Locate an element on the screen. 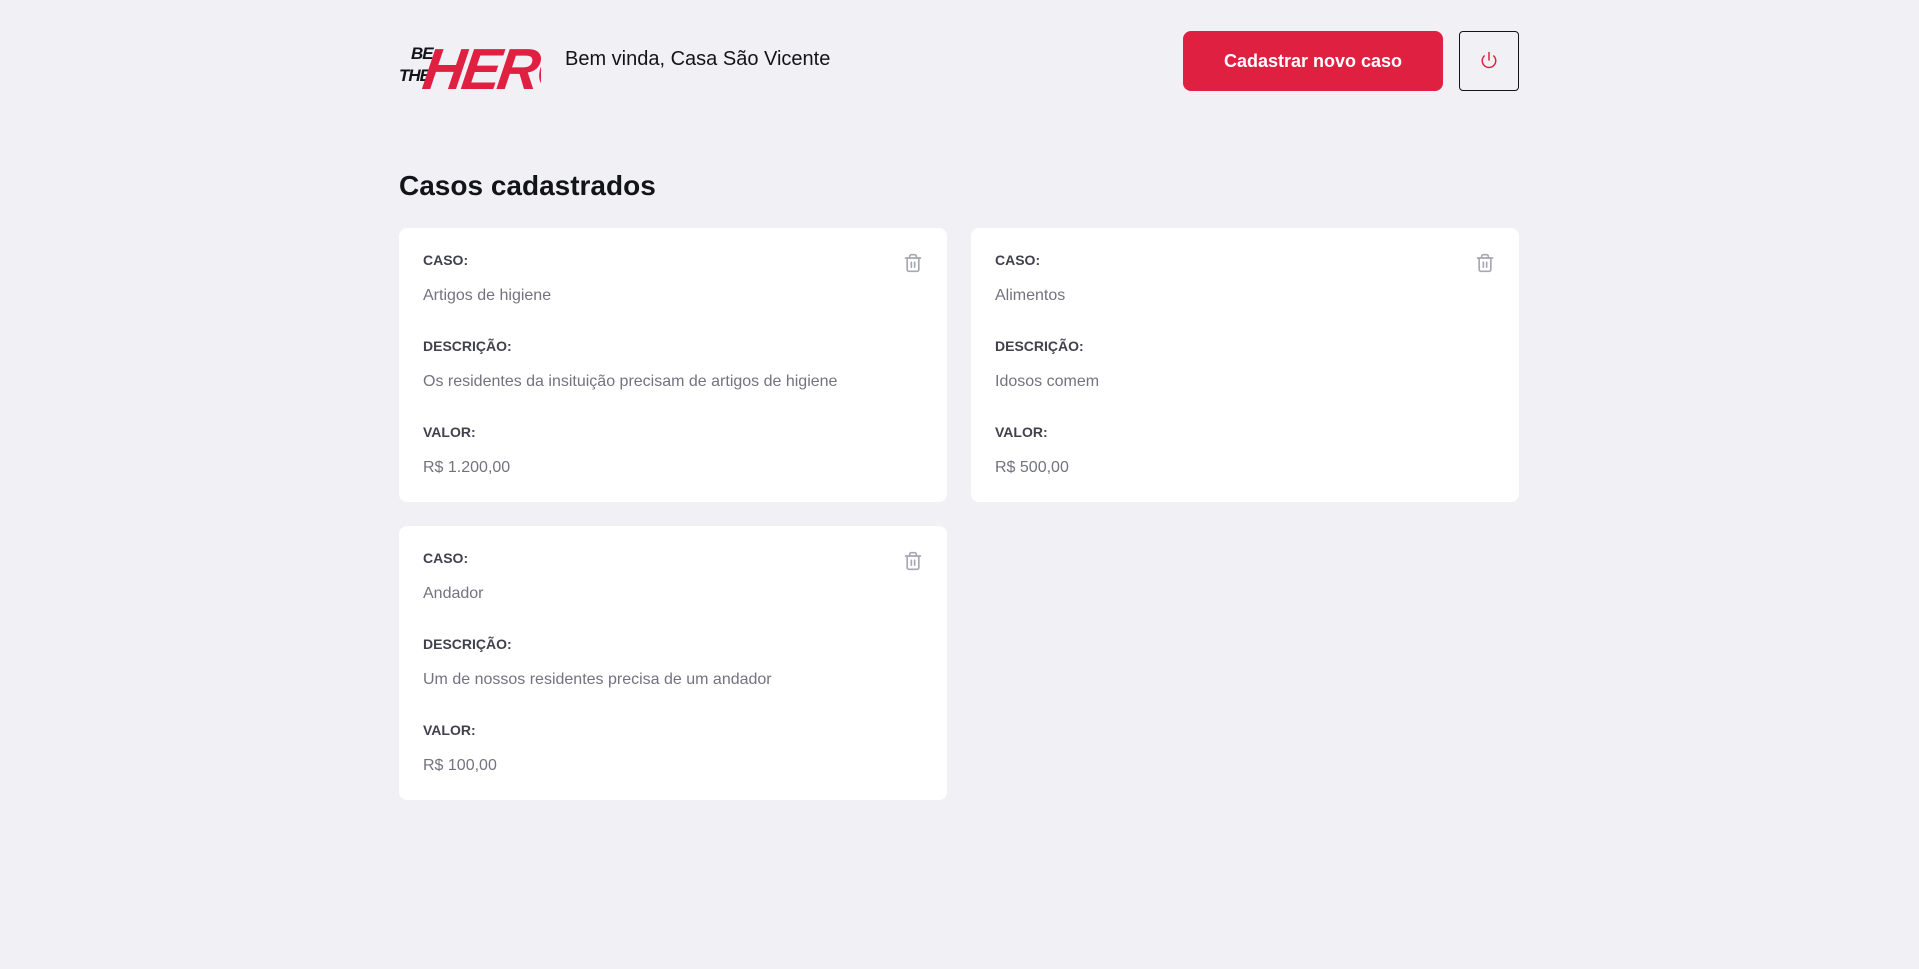 Image resolution: width=1919 pixels, height=969 pixels. page-title: Casos cadastrados is located at coordinates (527, 185).